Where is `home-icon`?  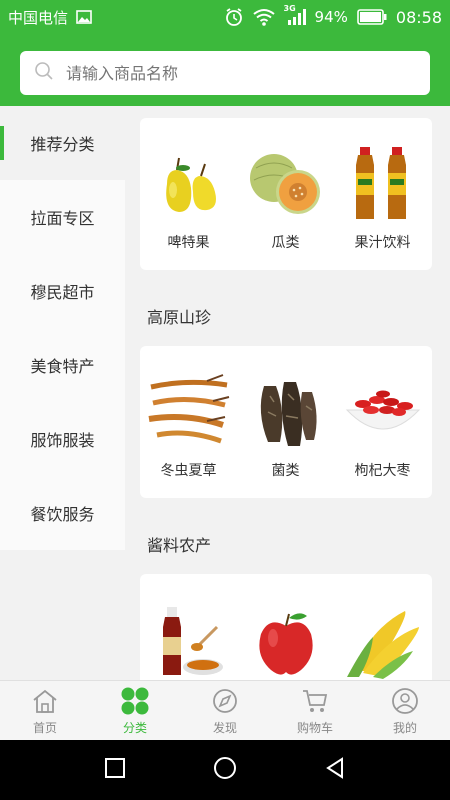
home-icon is located at coordinates (45, 701).